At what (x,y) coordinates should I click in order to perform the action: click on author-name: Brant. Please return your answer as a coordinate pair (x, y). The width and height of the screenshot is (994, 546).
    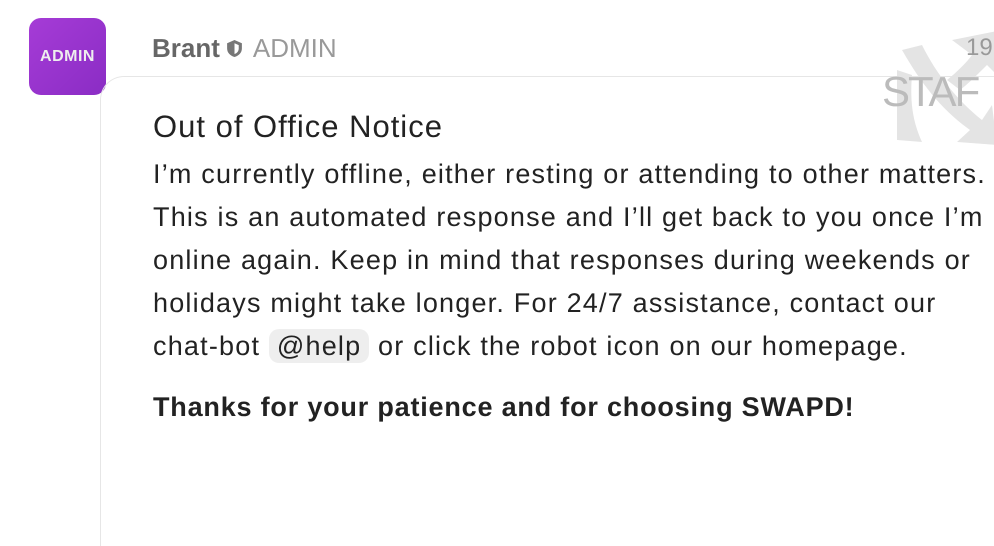
    Looking at the image, I should click on (186, 48).